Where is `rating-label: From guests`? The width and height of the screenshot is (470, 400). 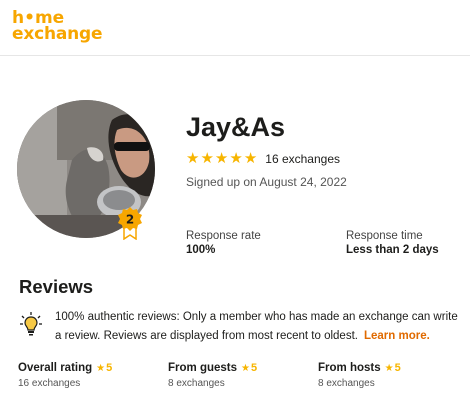 rating-label: From guests is located at coordinates (203, 368).